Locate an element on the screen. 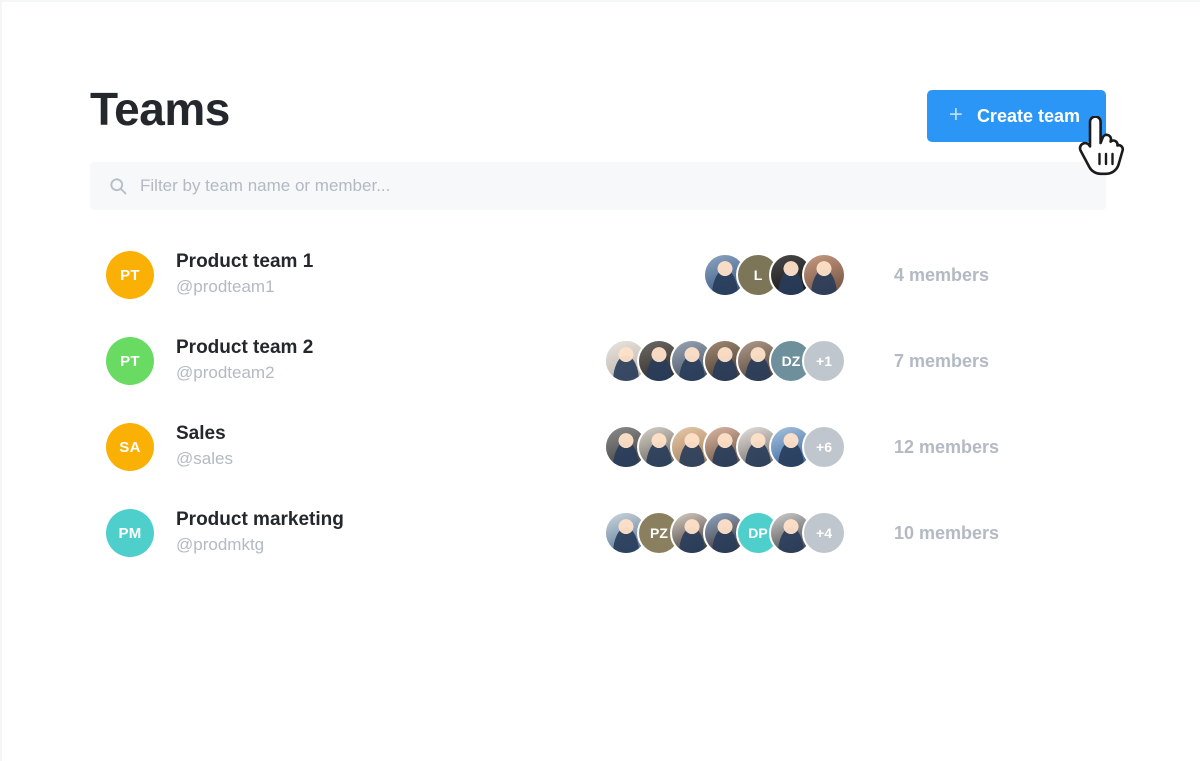  search-icon is located at coordinates (118, 186).